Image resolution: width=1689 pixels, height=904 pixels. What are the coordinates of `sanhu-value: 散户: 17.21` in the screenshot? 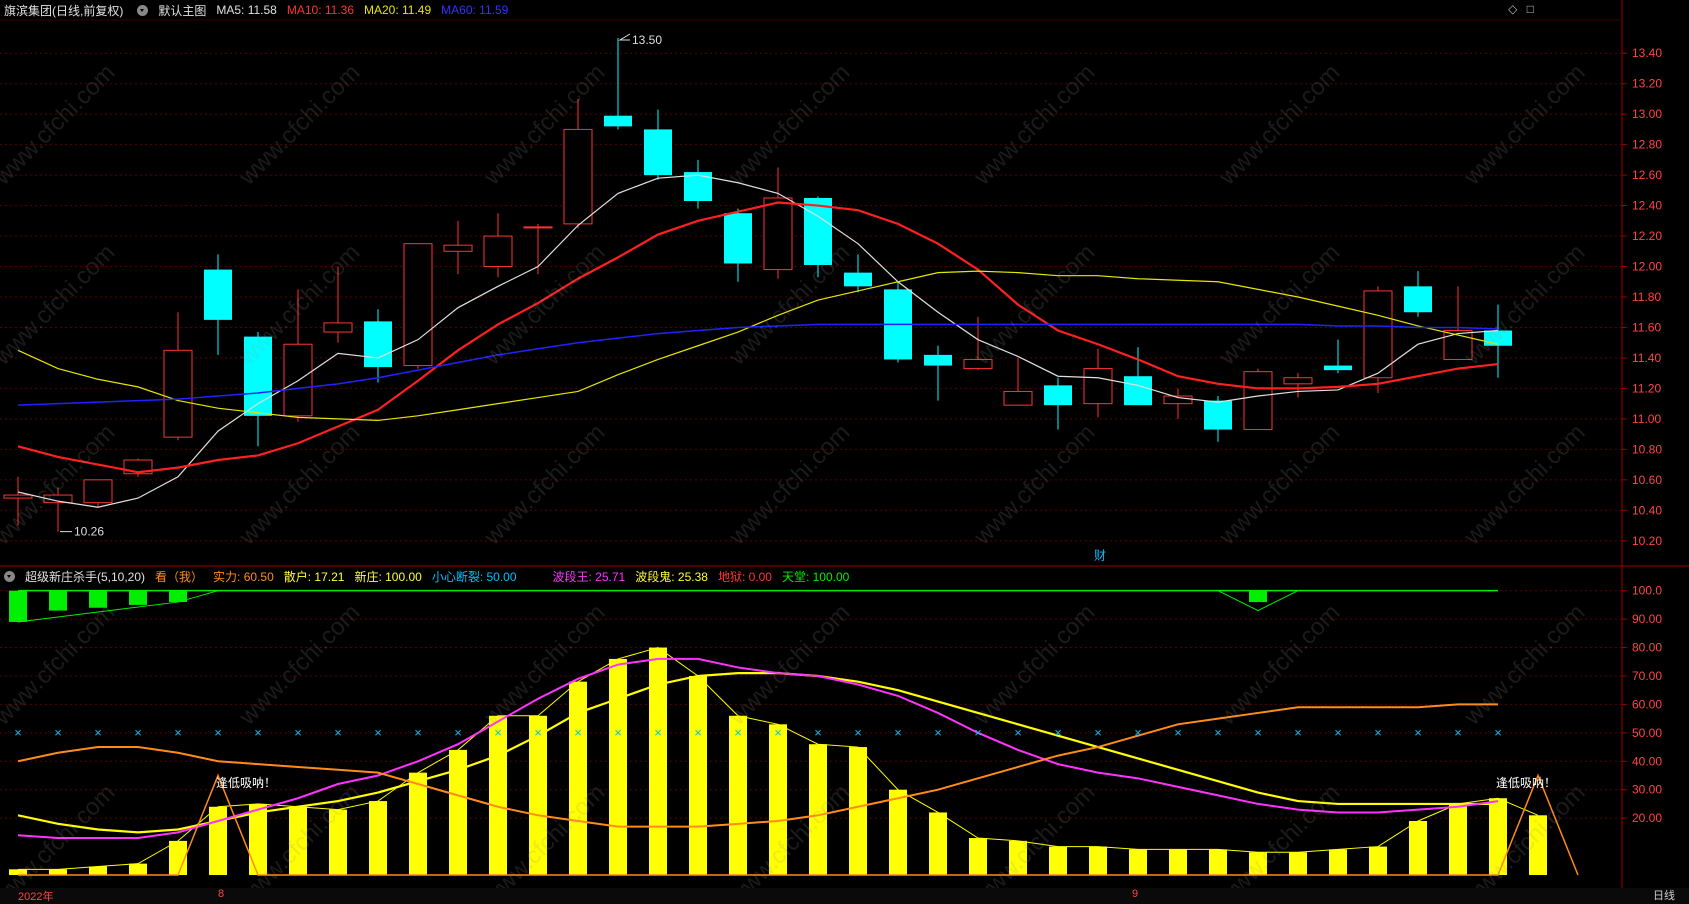 It's located at (314, 576).